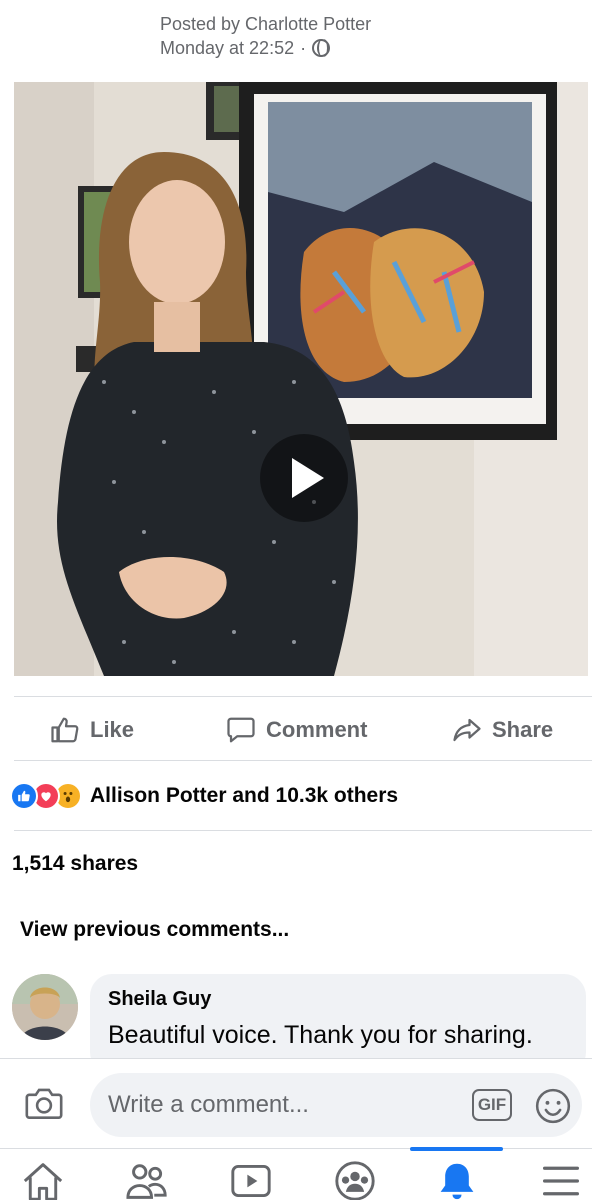  I want to click on groups-icon, so click(355, 1180).